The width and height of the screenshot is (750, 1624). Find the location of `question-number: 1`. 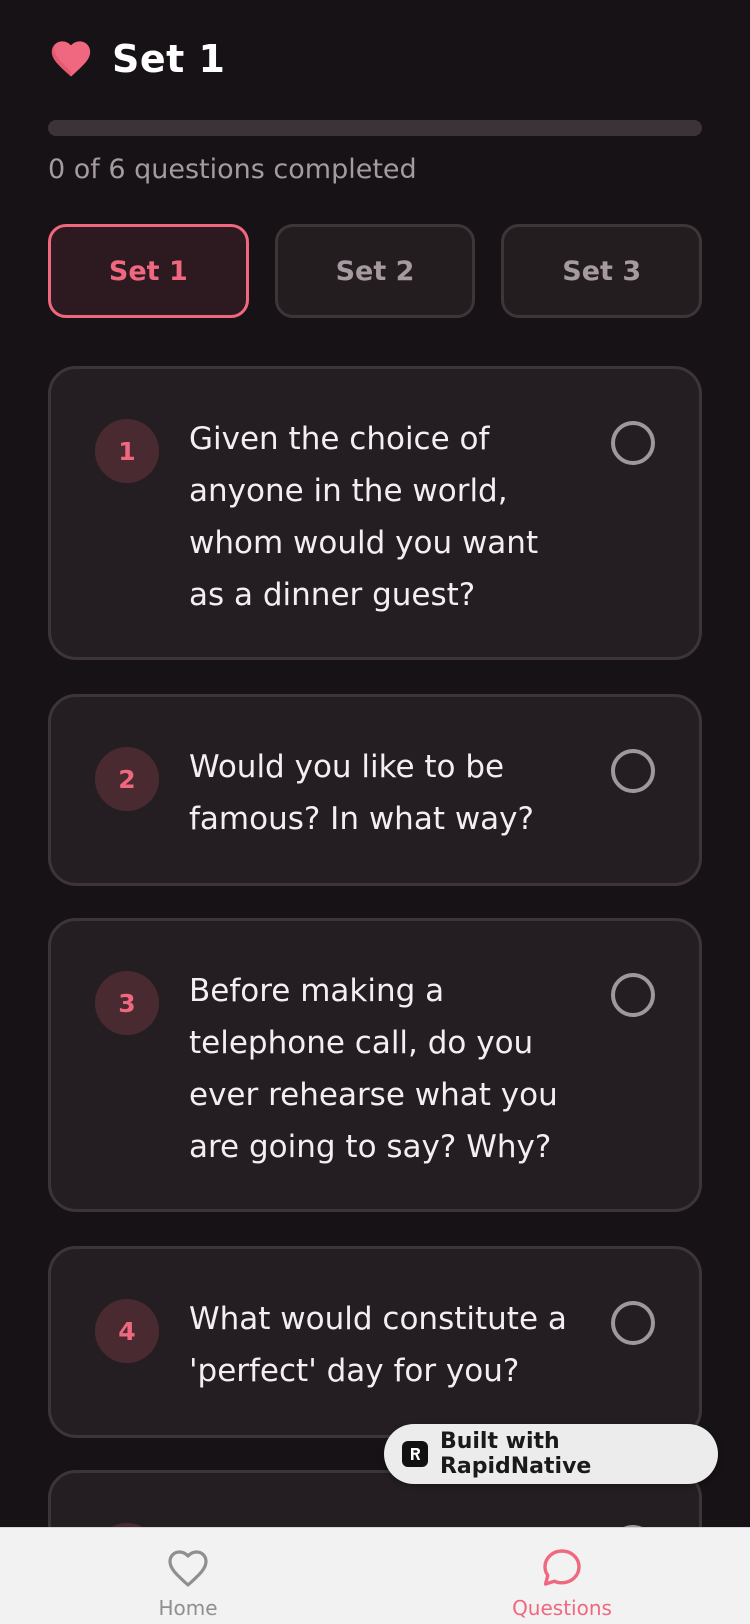

question-number: 1 is located at coordinates (127, 451).